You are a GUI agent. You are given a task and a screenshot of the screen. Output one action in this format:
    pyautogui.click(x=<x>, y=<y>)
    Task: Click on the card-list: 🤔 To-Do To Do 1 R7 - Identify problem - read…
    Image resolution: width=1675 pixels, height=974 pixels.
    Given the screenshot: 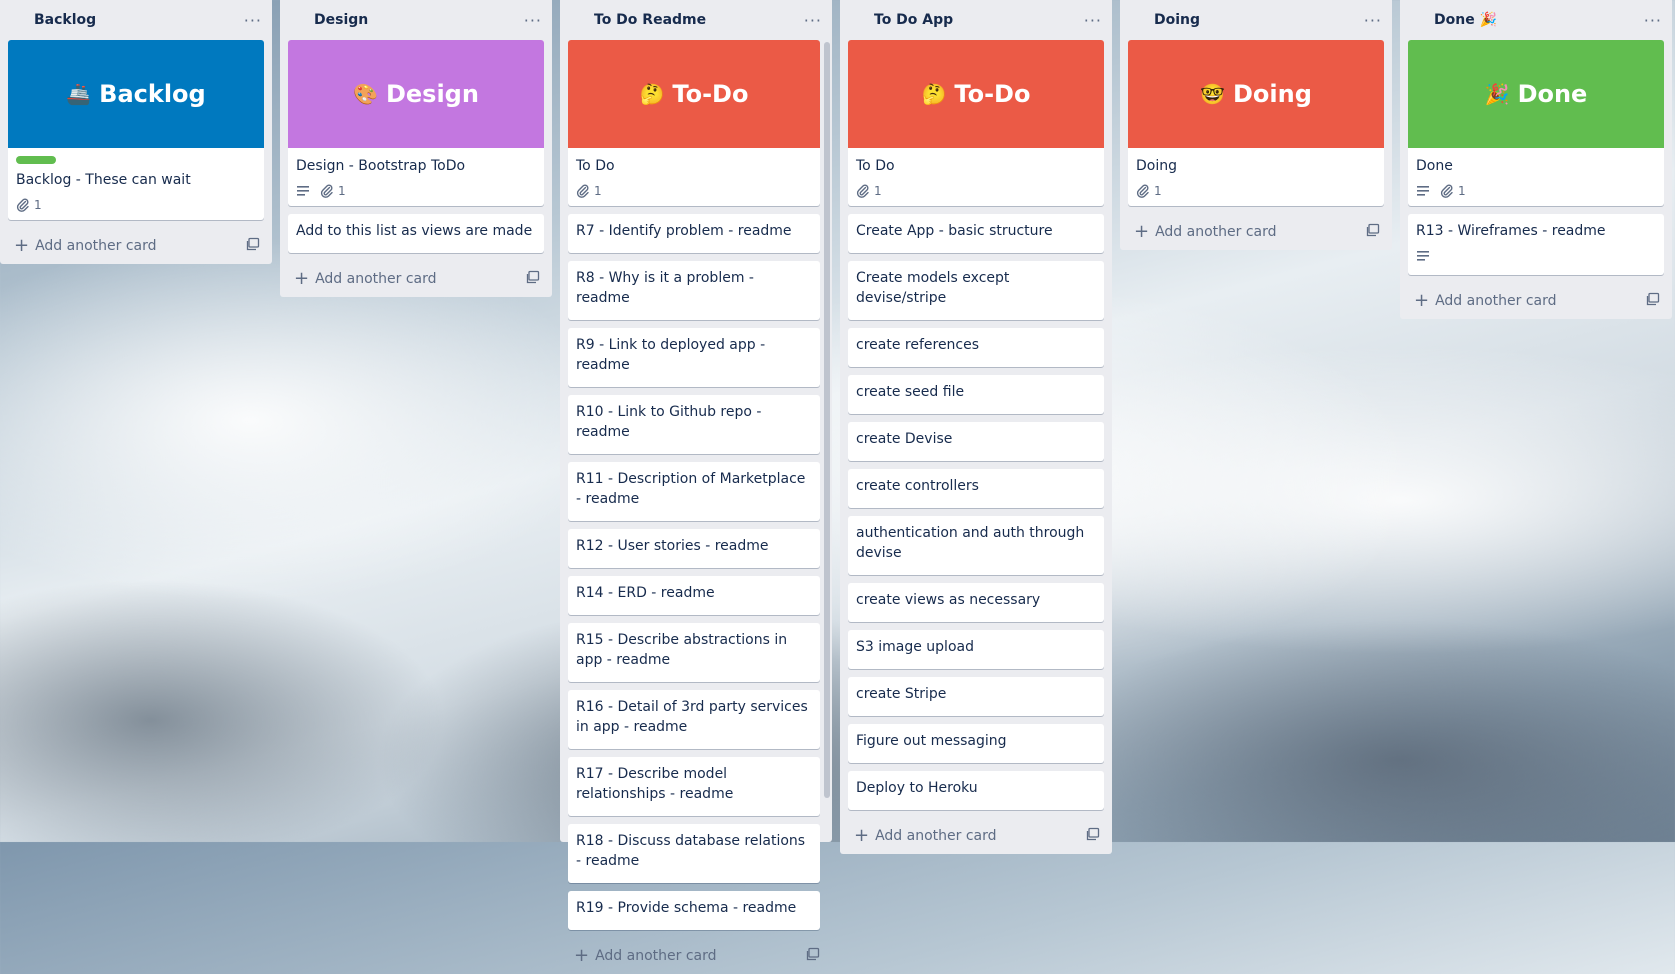 What is the action you would take?
    pyautogui.click(x=696, y=485)
    